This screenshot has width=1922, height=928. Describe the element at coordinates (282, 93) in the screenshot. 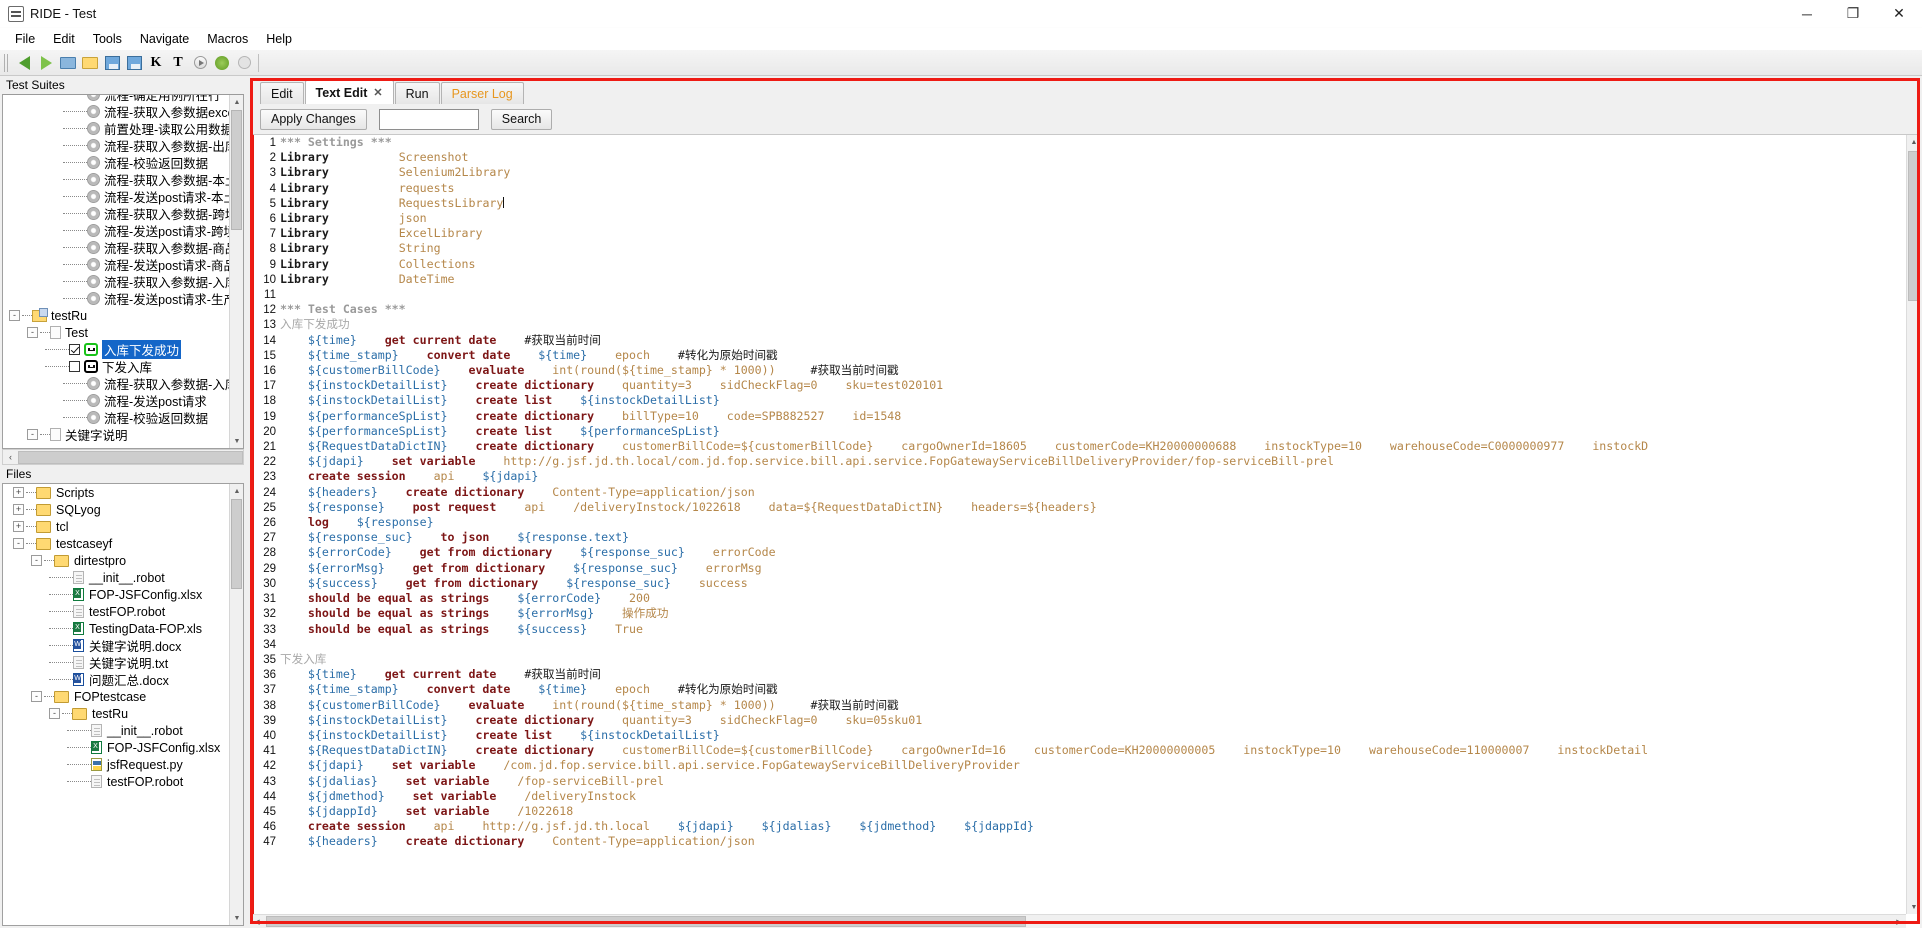

I see `tab-edit: Edit` at that location.